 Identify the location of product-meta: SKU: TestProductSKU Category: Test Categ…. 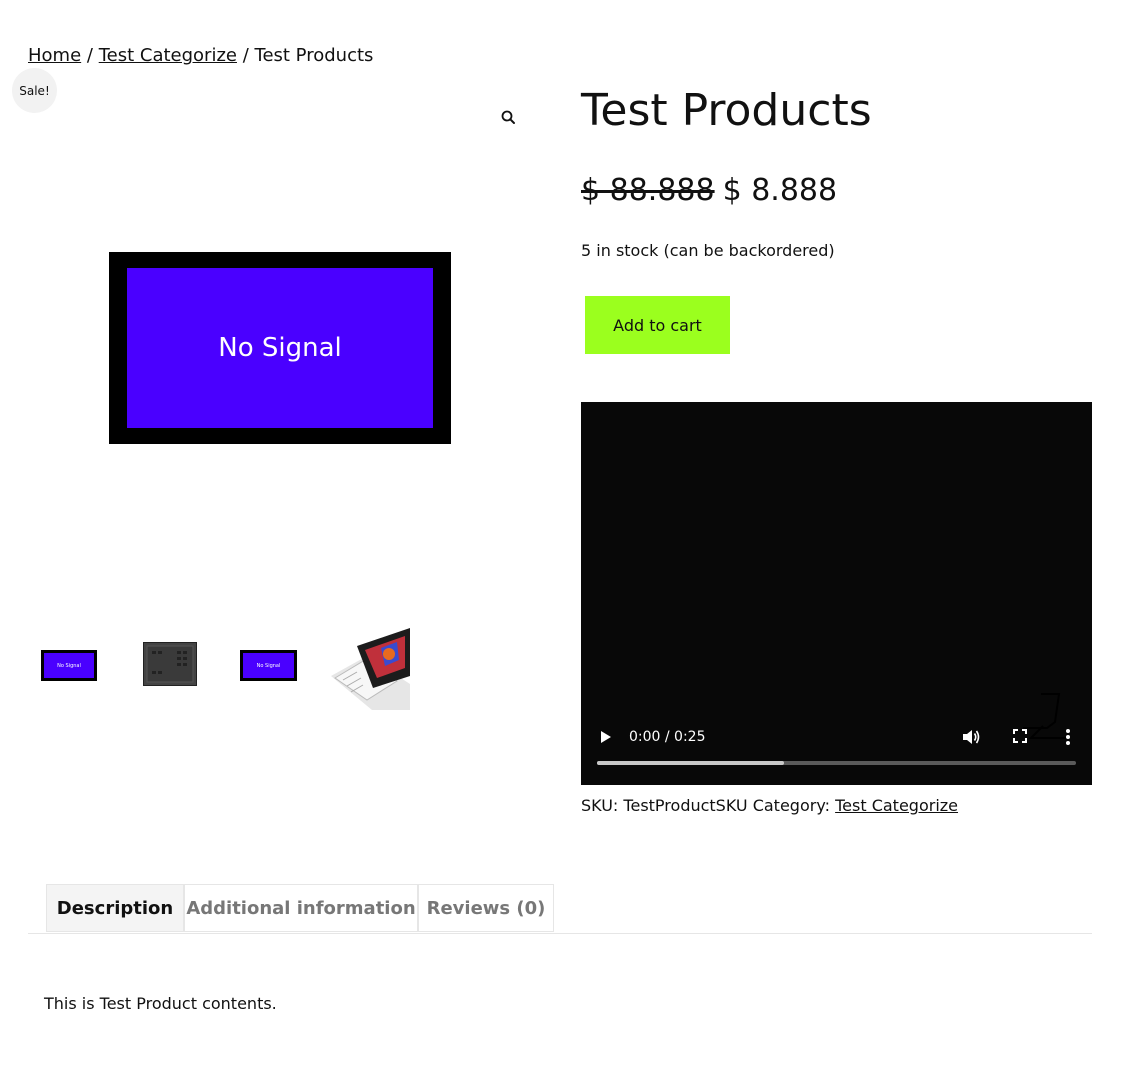
(769, 806).